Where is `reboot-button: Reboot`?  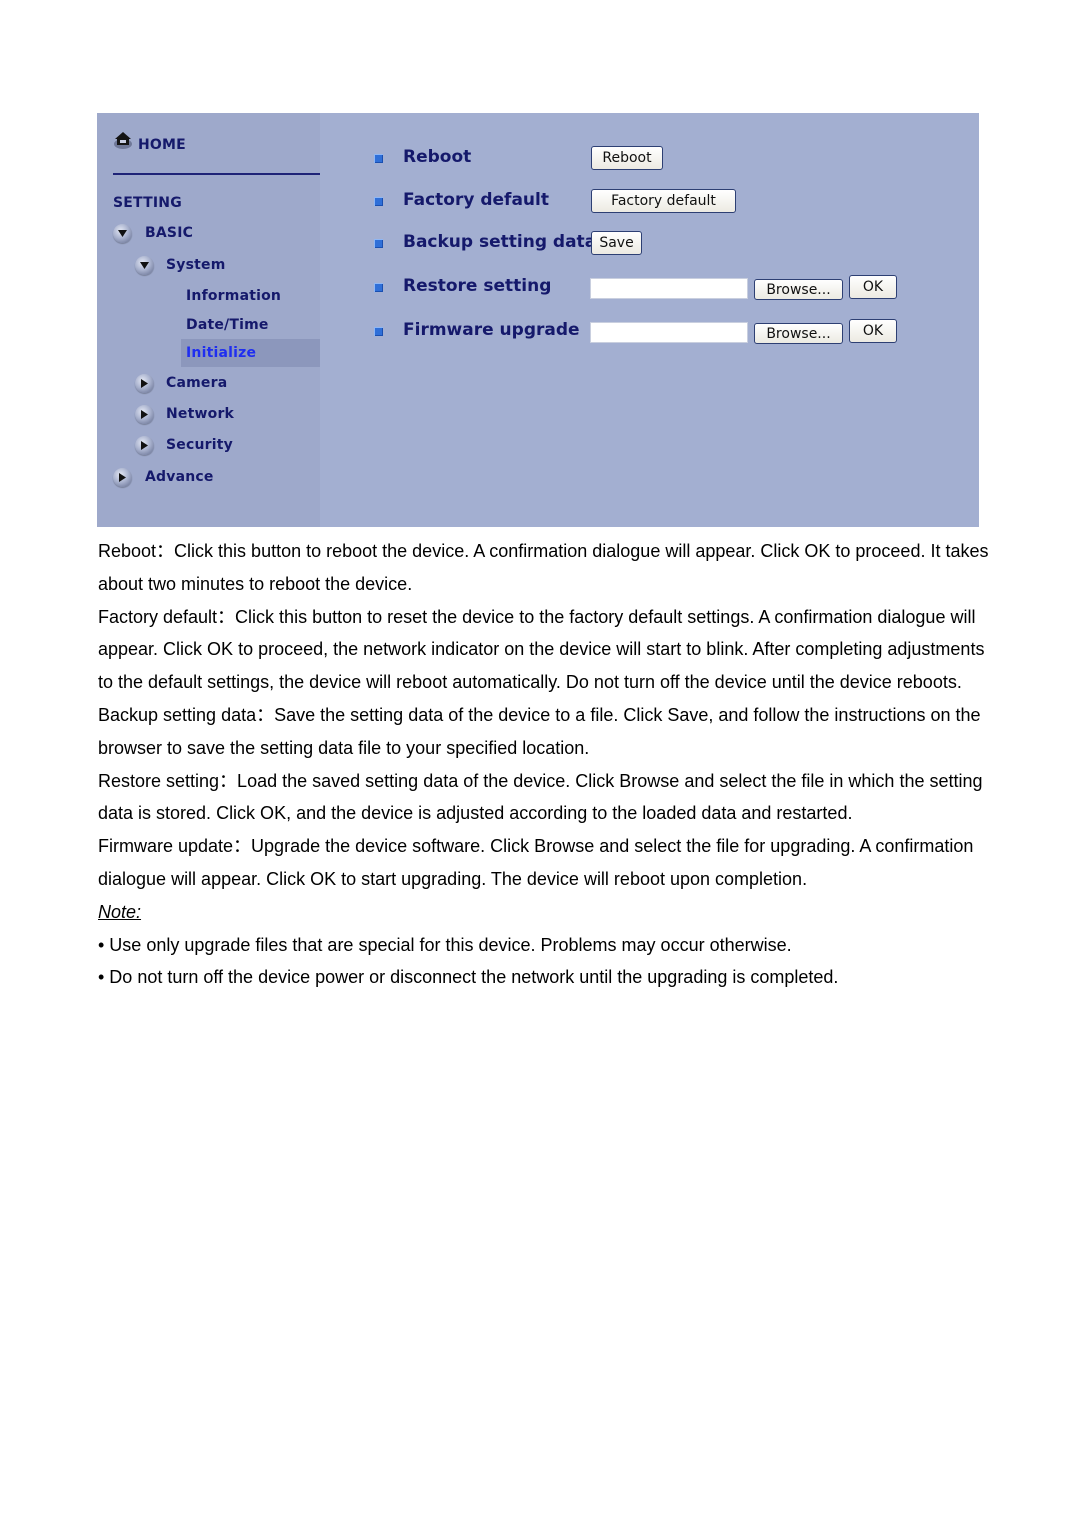 reboot-button: Reboot is located at coordinates (627, 158).